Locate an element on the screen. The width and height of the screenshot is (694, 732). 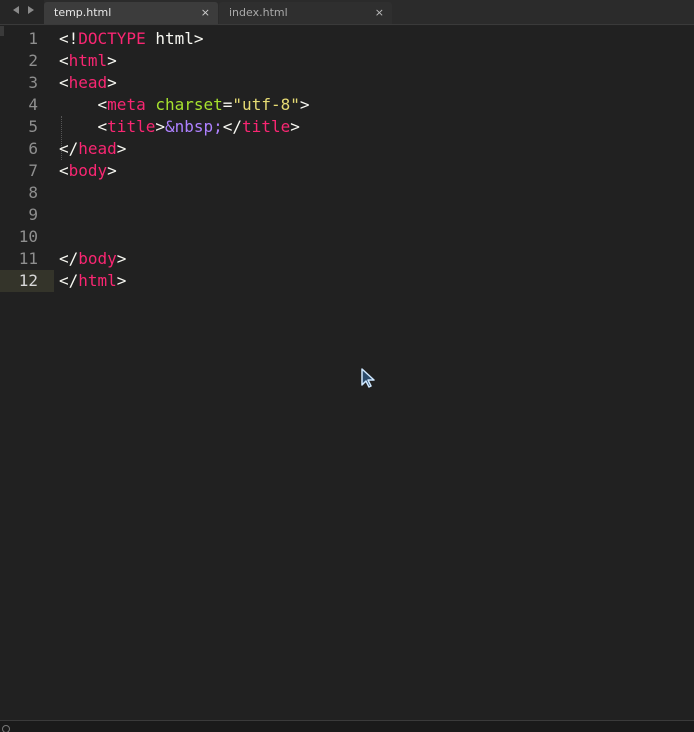
code-line: <meta charset="utf-8"> is located at coordinates (376, 105).